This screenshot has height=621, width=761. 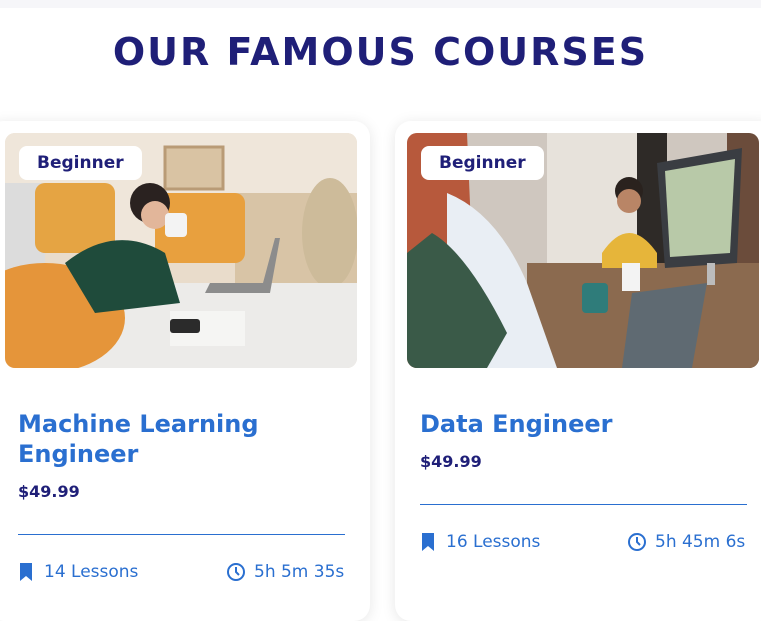 What do you see at coordinates (91, 572) in the screenshot?
I see `lessons-label: 14 Lessons` at bounding box center [91, 572].